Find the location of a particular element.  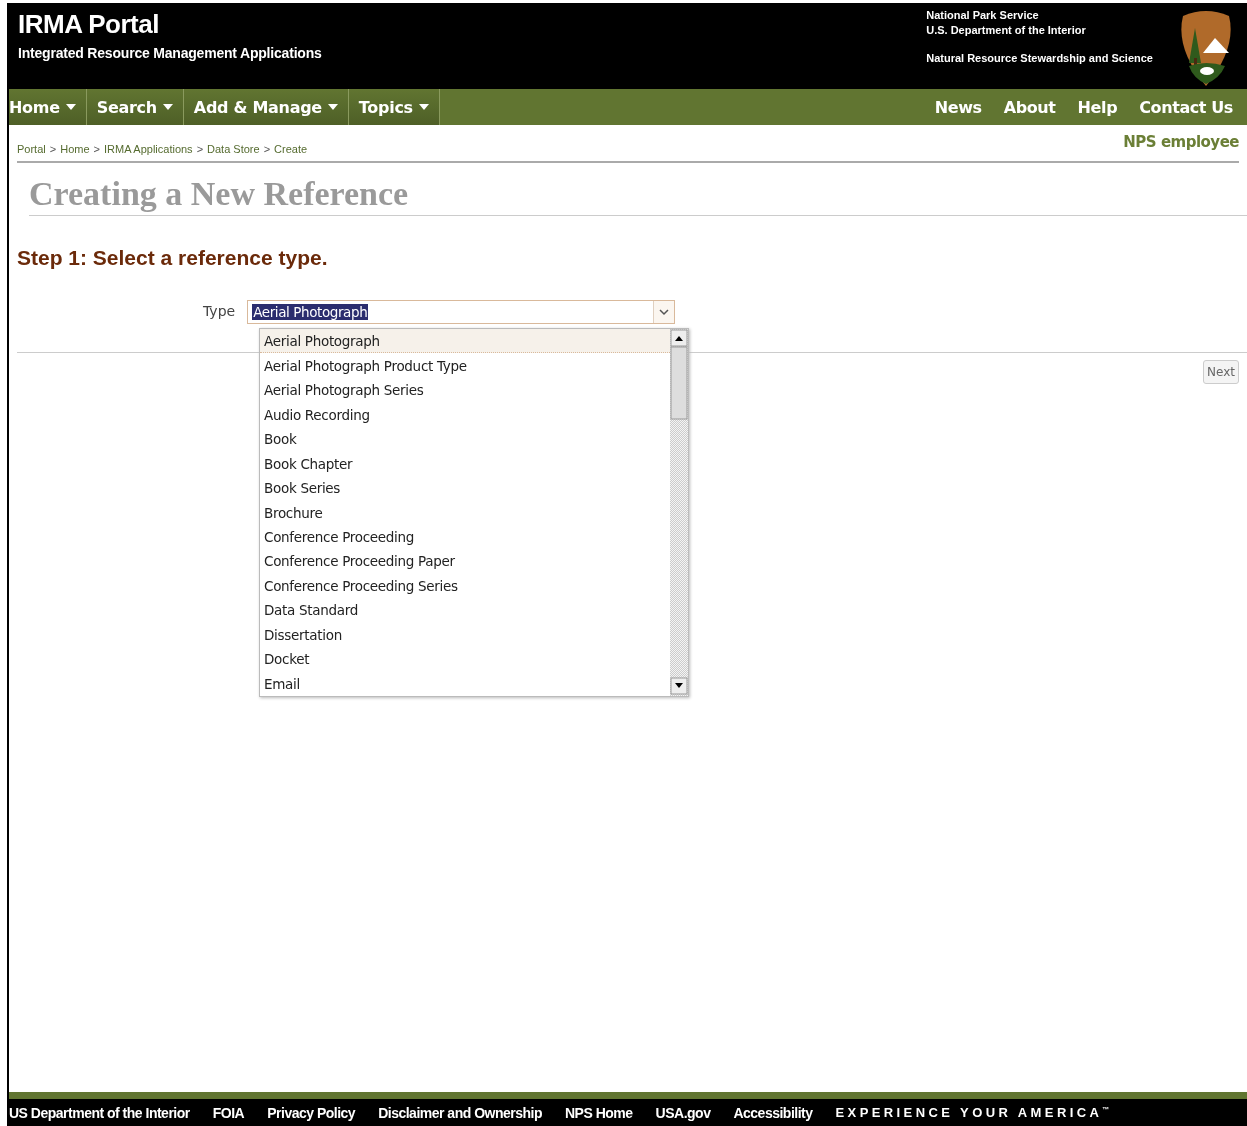

nav-link: About is located at coordinates (1029, 107).